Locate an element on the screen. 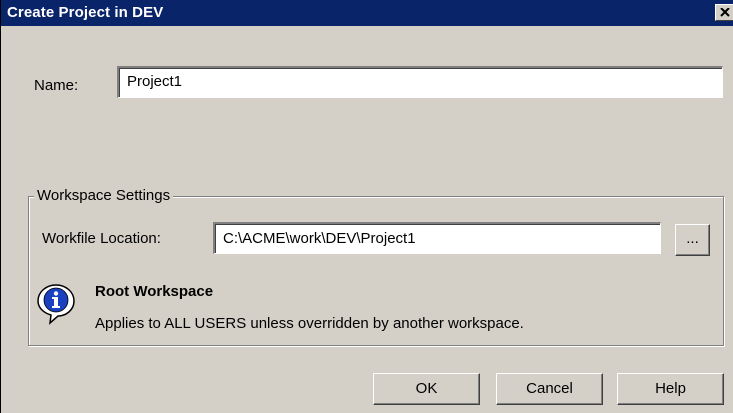 This screenshot has width=733, height=413. close-icon is located at coordinates (725, 12).